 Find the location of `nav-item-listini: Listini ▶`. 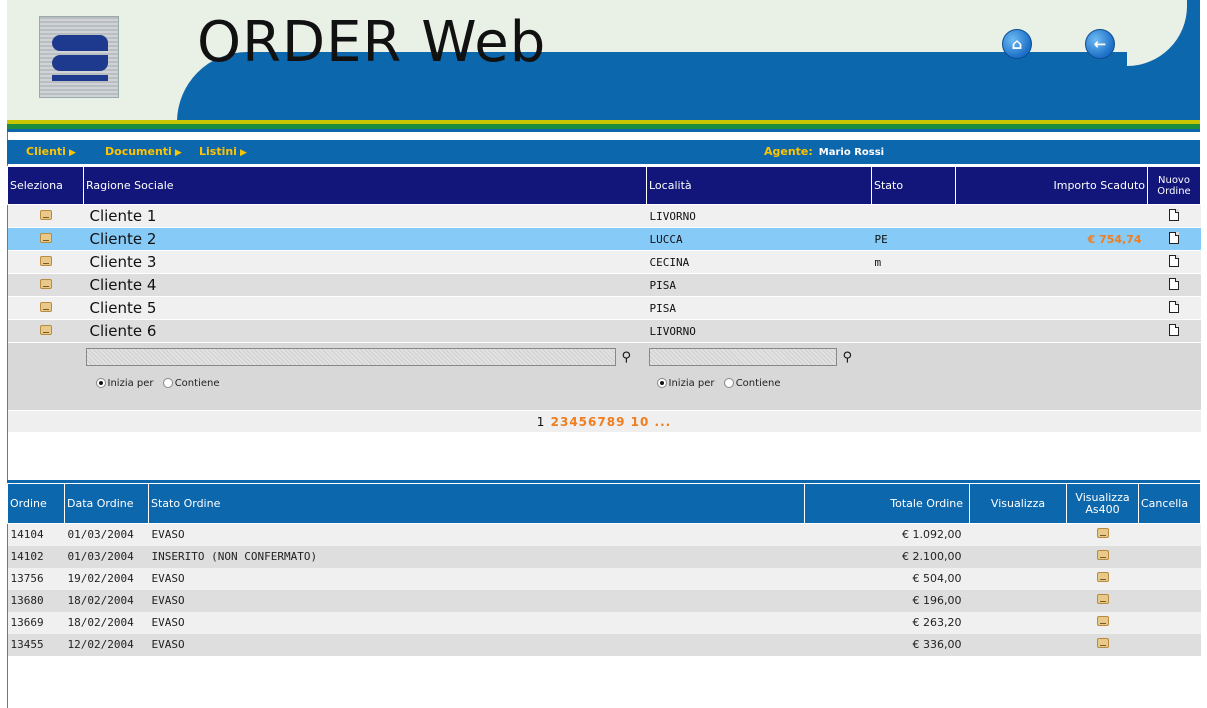

nav-item-listini: Listini ▶ is located at coordinates (223, 151).